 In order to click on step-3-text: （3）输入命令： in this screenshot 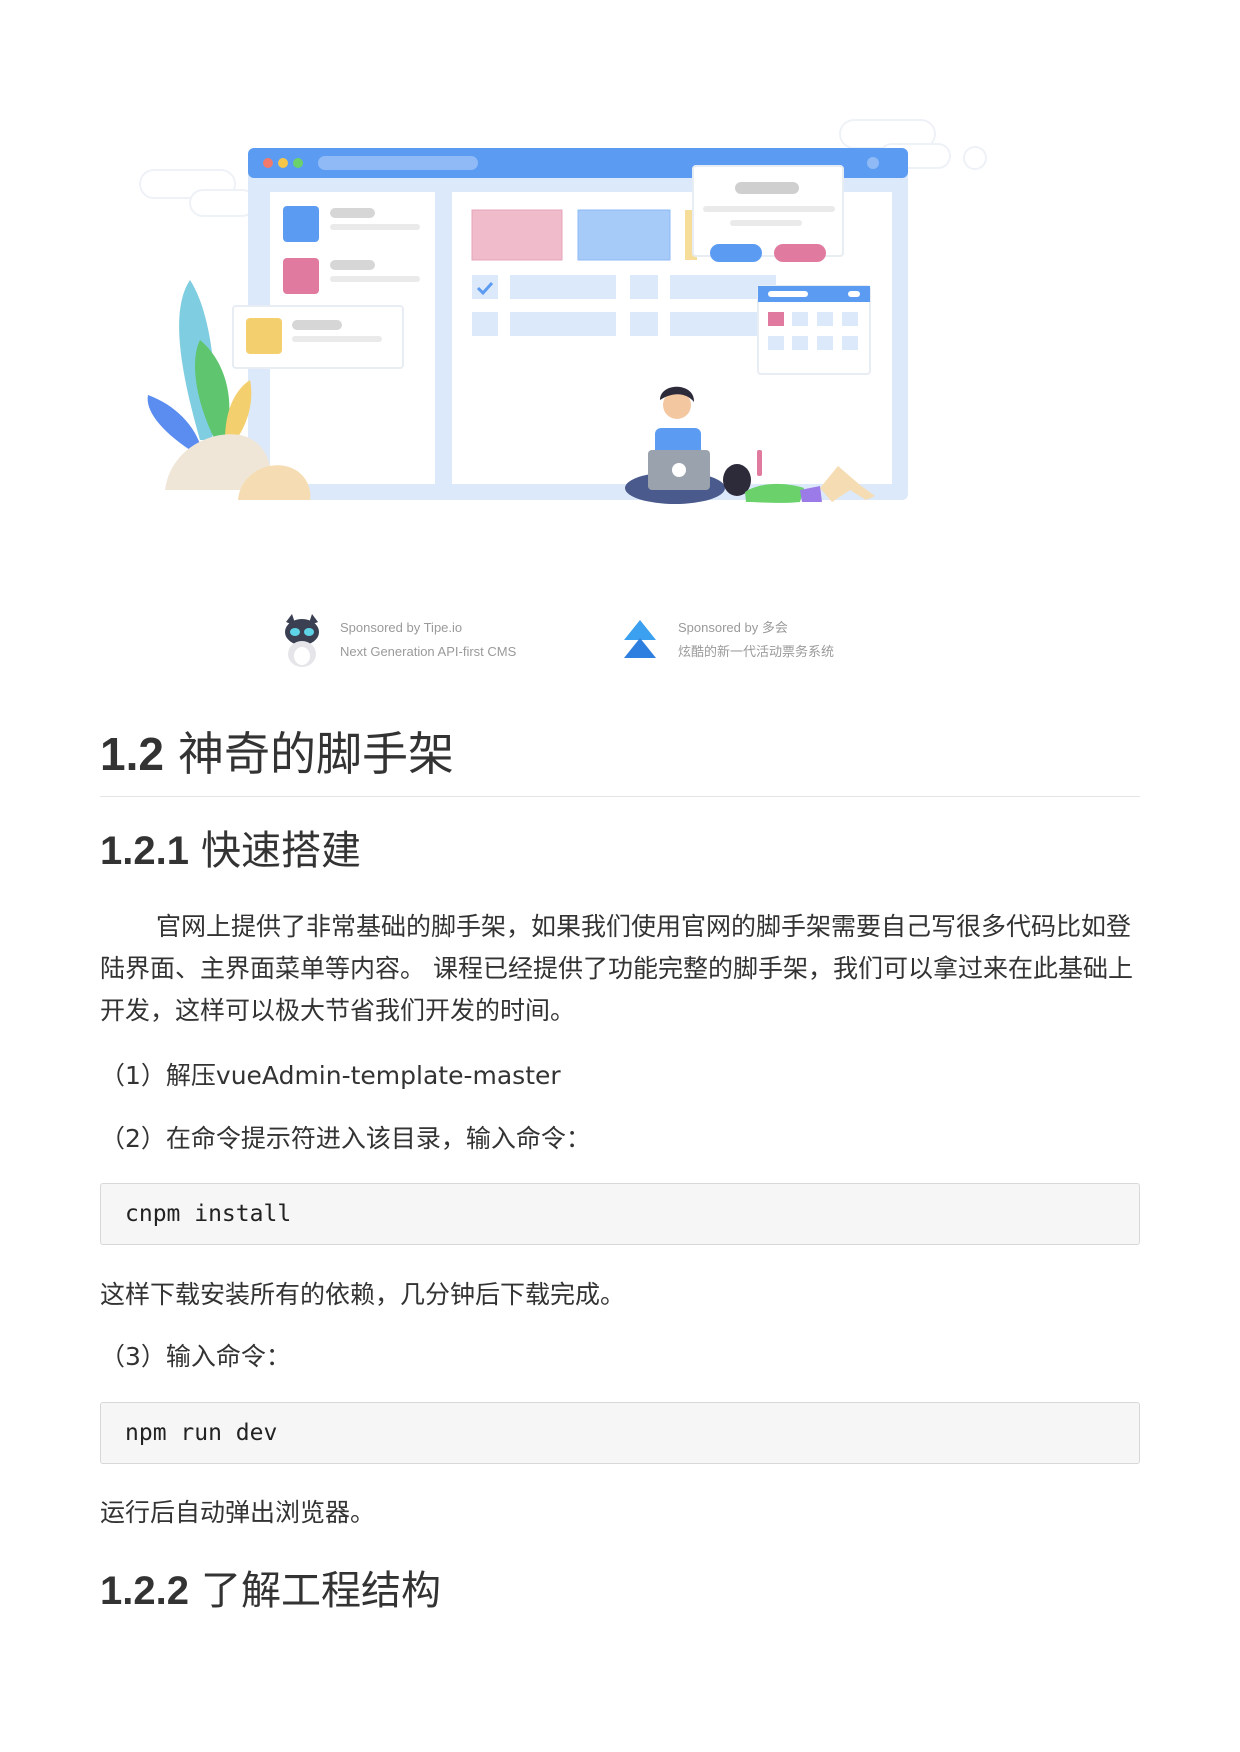, I will do `click(195, 1356)`.